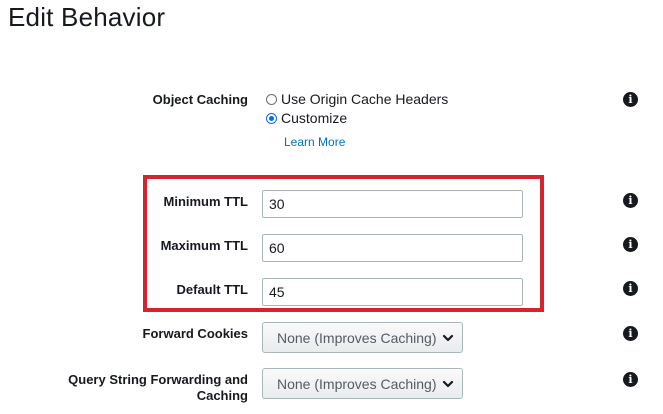  I want to click on forward-cookies-select: None (Improves Caching), so click(362, 337).